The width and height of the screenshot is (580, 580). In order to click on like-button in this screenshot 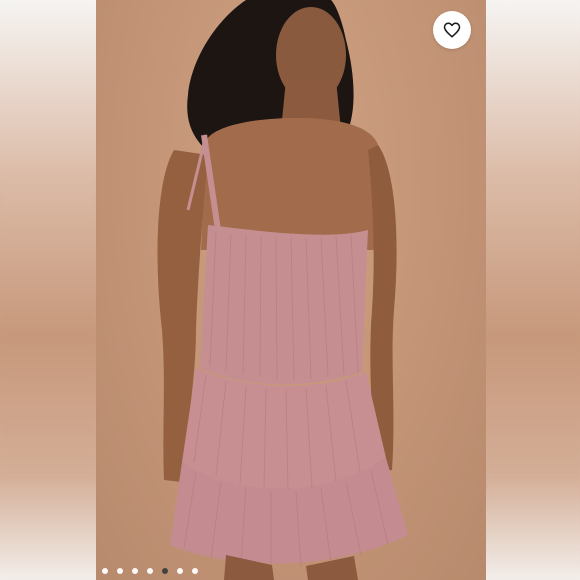, I will do `click(452, 30)`.